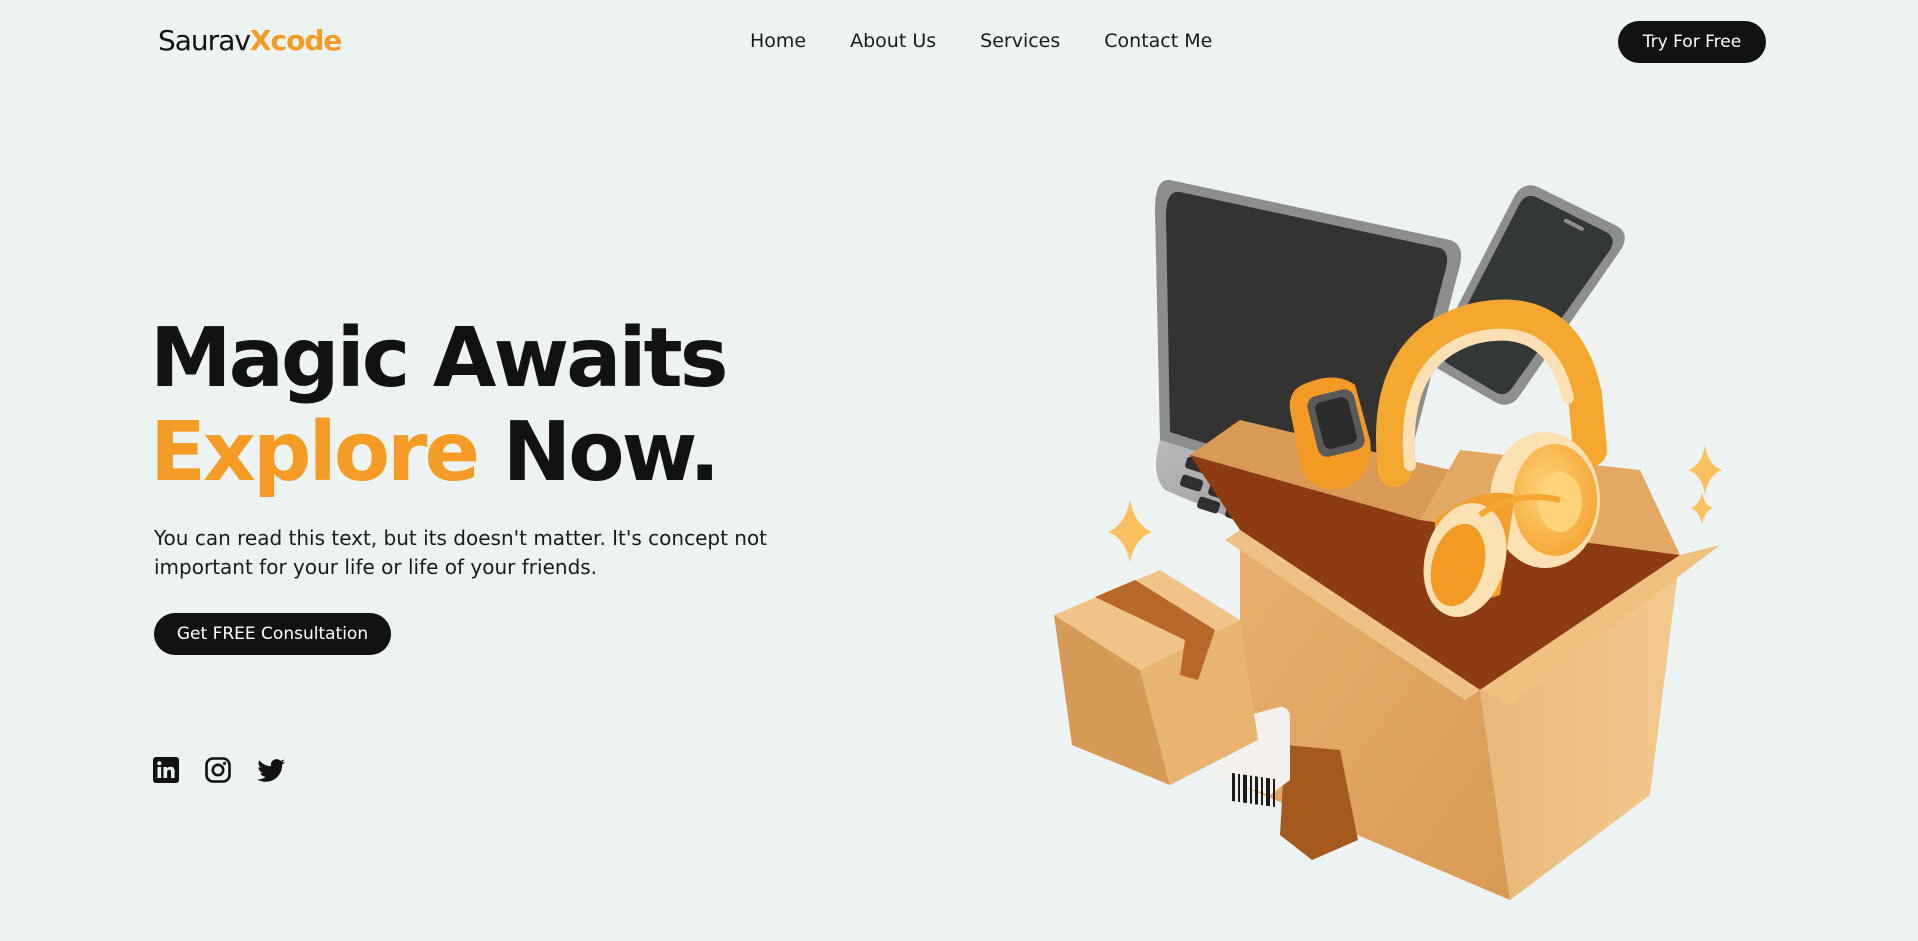  Describe the element at coordinates (270, 770) in the screenshot. I see `twitter-icon` at that location.